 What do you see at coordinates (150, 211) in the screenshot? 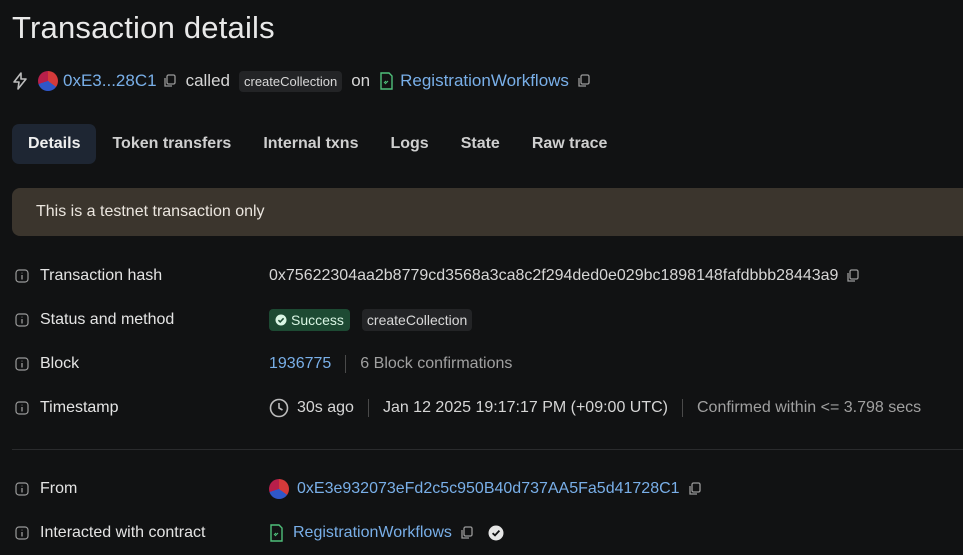
I see `alert-text: This is a testnet transaction only` at bounding box center [150, 211].